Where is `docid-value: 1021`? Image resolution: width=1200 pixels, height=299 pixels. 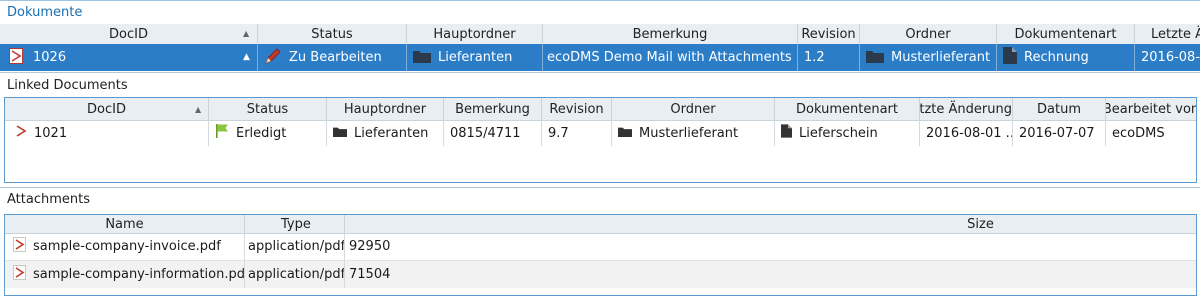
docid-value: 1021 is located at coordinates (51, 133).